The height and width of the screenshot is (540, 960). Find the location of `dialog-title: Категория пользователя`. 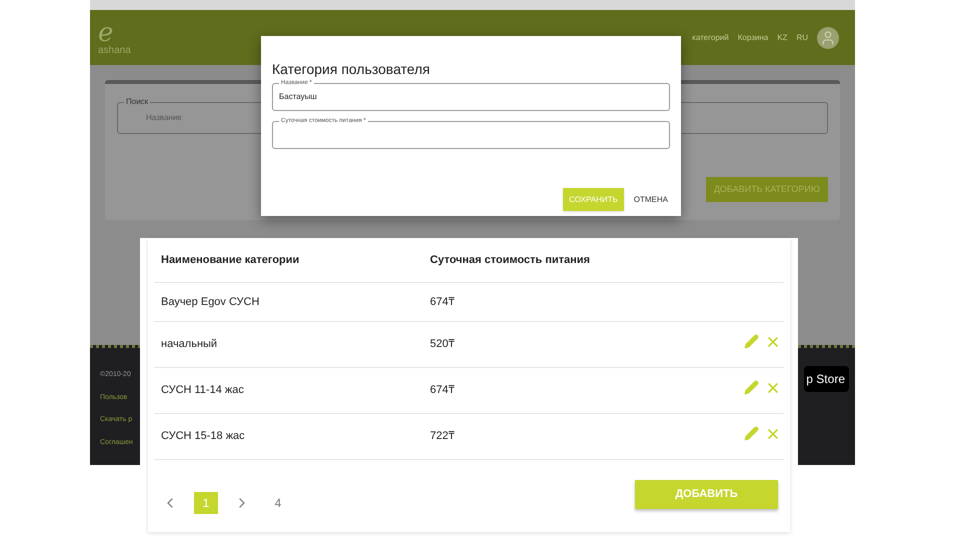

dialog-title: Категория пользователя is located at coordinates (351, 69).